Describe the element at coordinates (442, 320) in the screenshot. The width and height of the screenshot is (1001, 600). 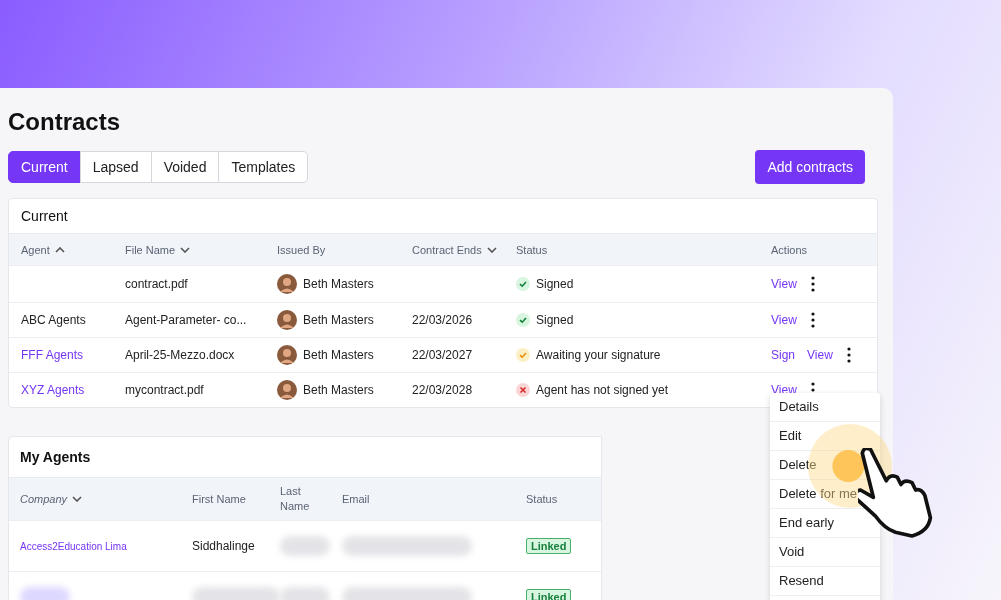
I see `end-date: 22/03/2026` at that location.